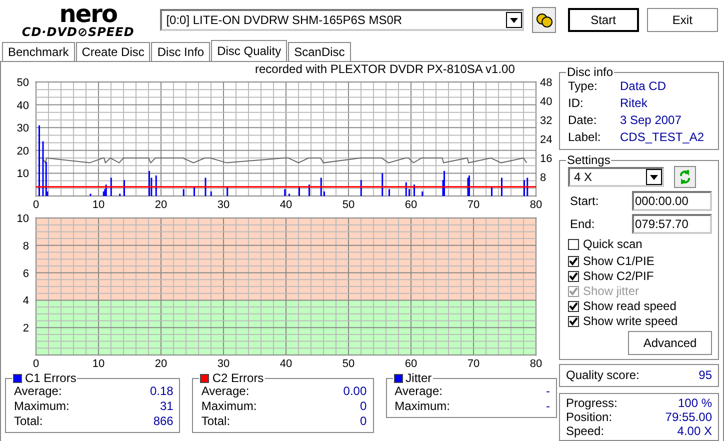 The image size is (724, 441). I want to click on quality-score: 95, so click(705, 375).